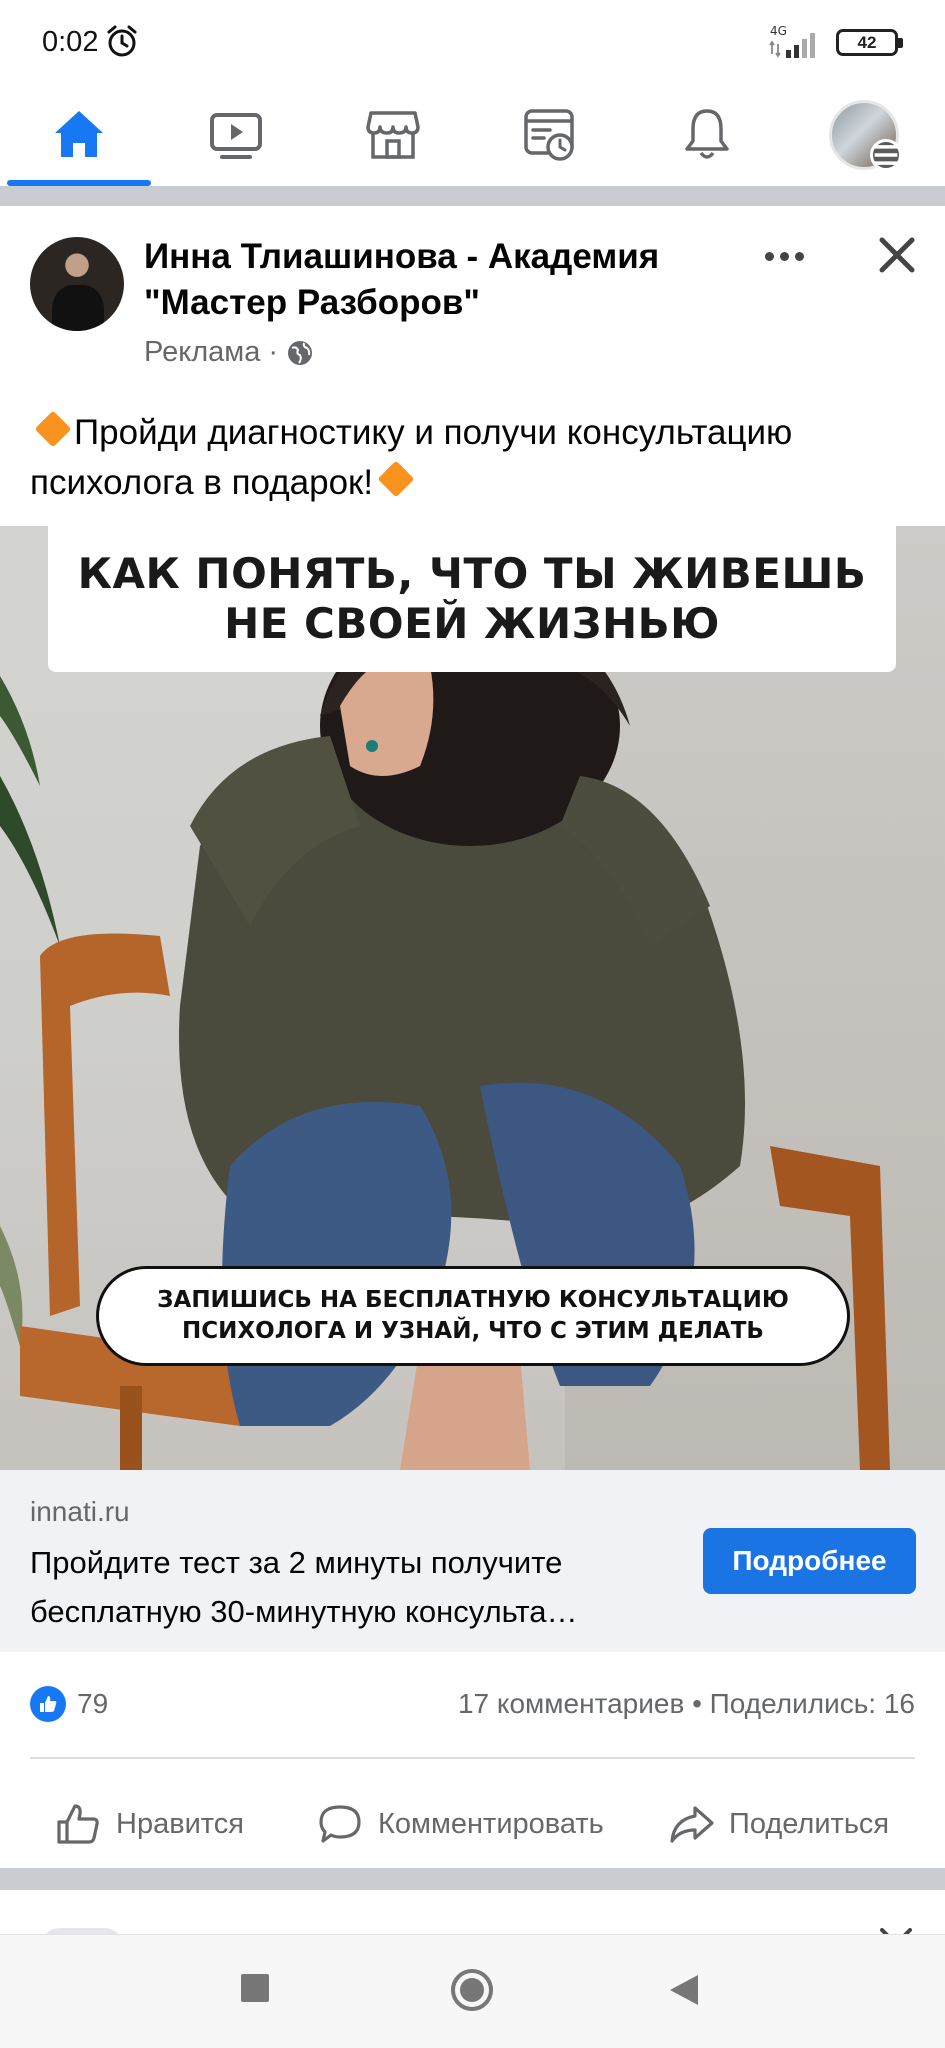  What do you see at coordinates (809, 1823) in the screenshot?
I see `share-label: Поделиться` at bounding box center [809, 1823].